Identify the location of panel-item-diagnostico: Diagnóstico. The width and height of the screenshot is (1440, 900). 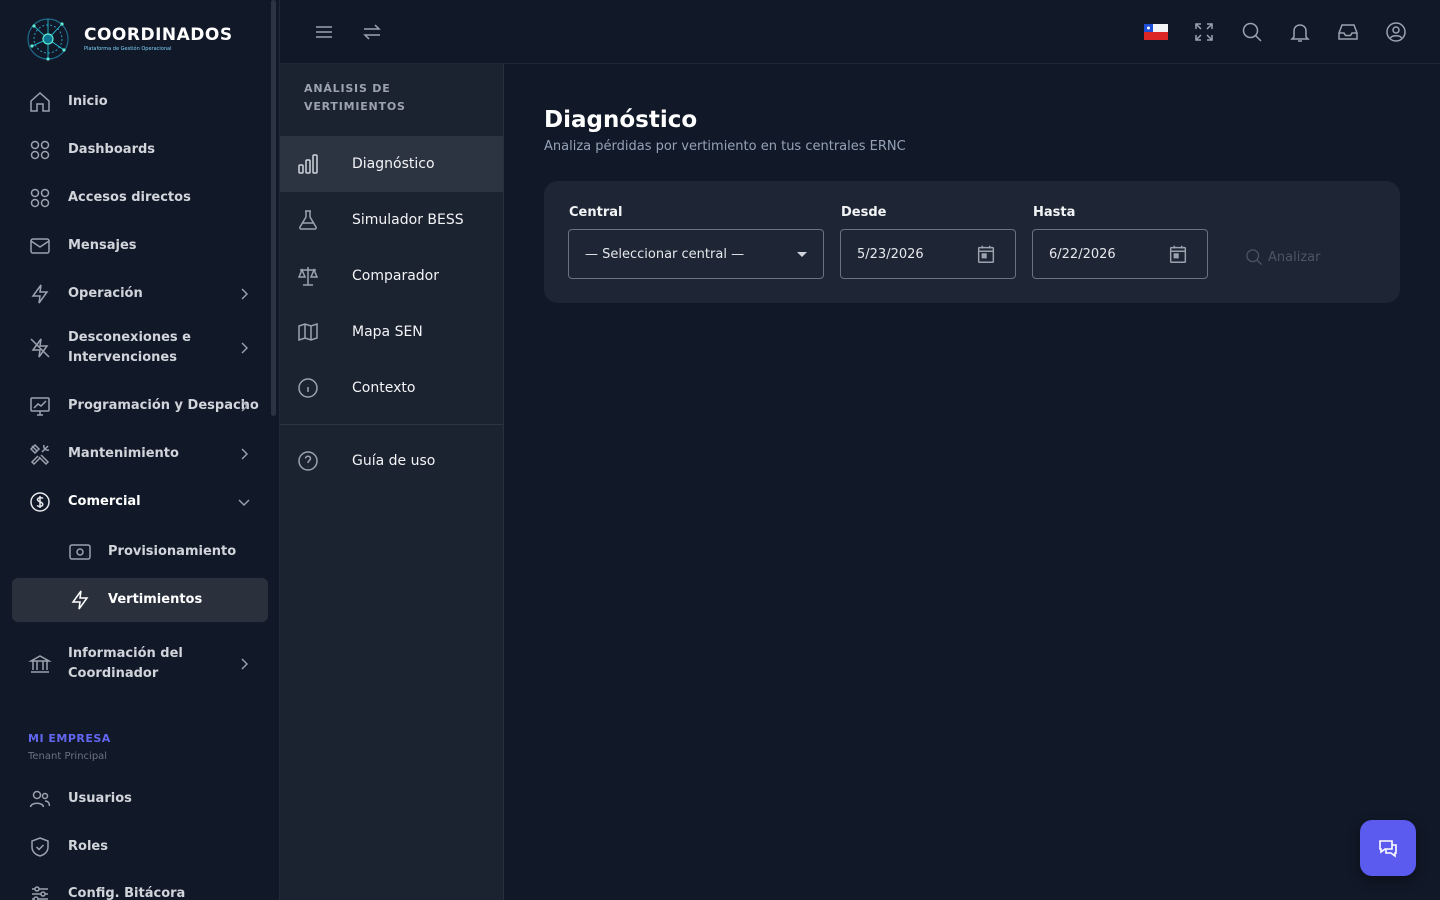
(391, 164).